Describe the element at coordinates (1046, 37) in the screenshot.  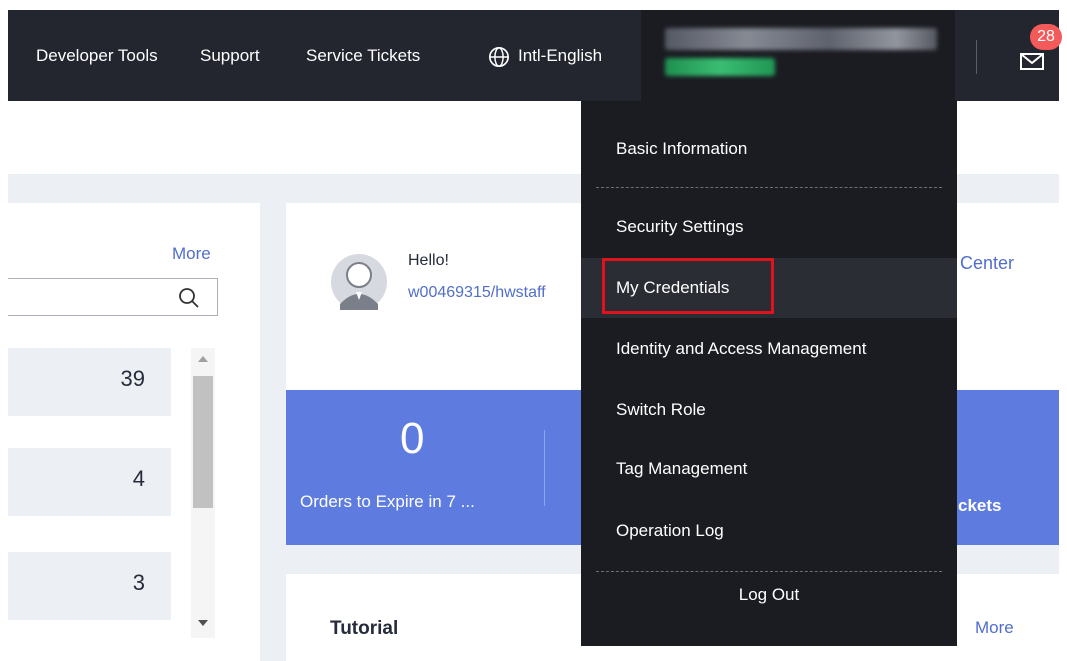
I see `notification-badge: 28` at that location.